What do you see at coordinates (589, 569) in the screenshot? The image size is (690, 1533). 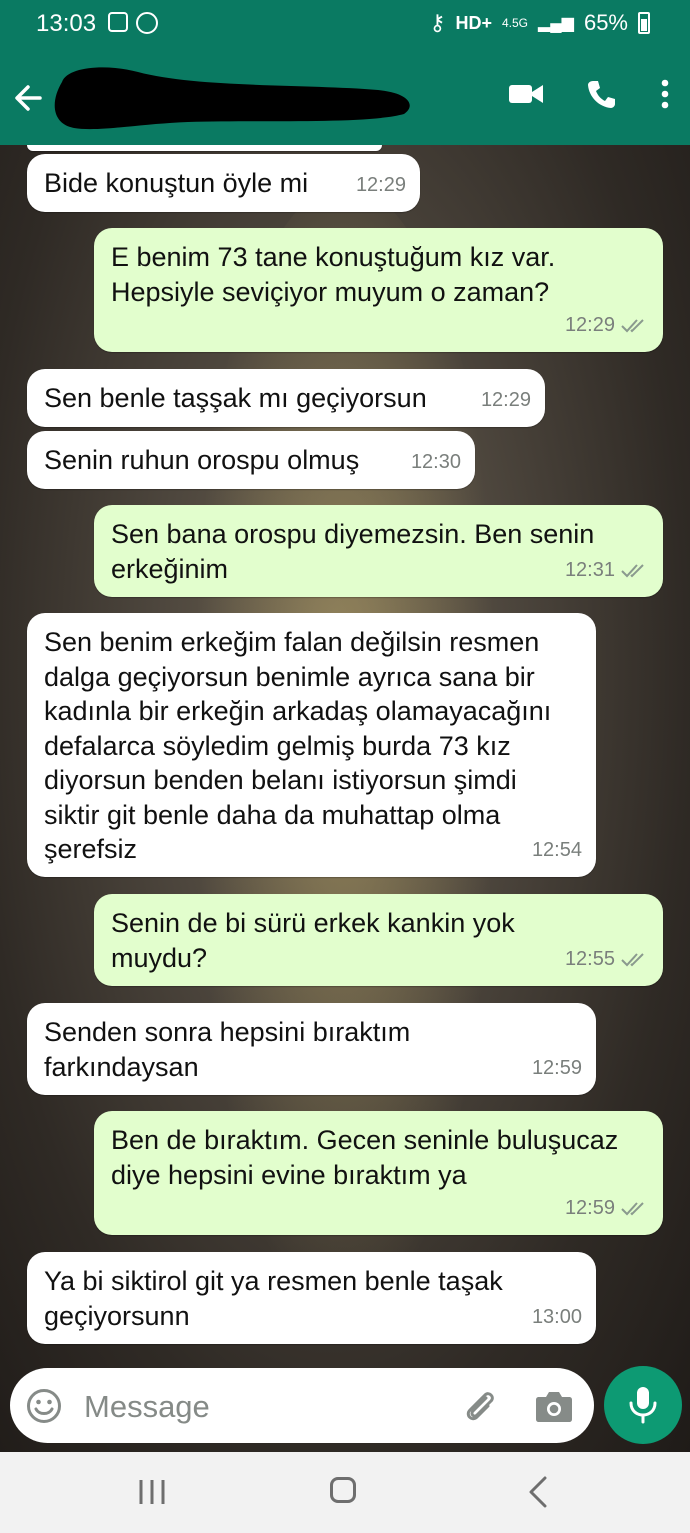 I see `message-time: 12:31` at bounding box center [589, 569].